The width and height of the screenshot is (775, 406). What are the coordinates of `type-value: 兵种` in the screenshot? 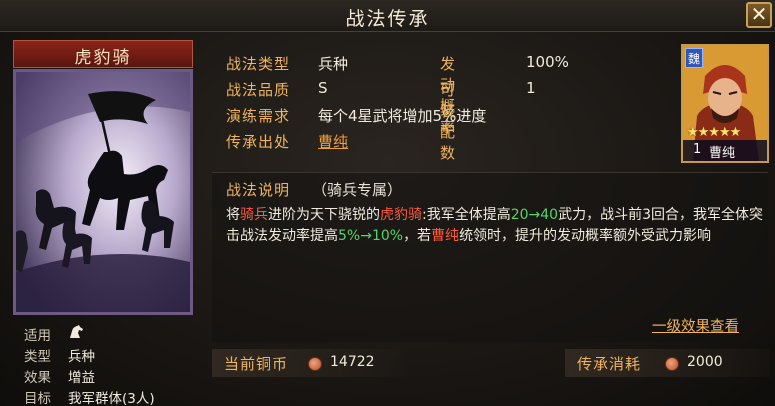 It's located at (333, 64).